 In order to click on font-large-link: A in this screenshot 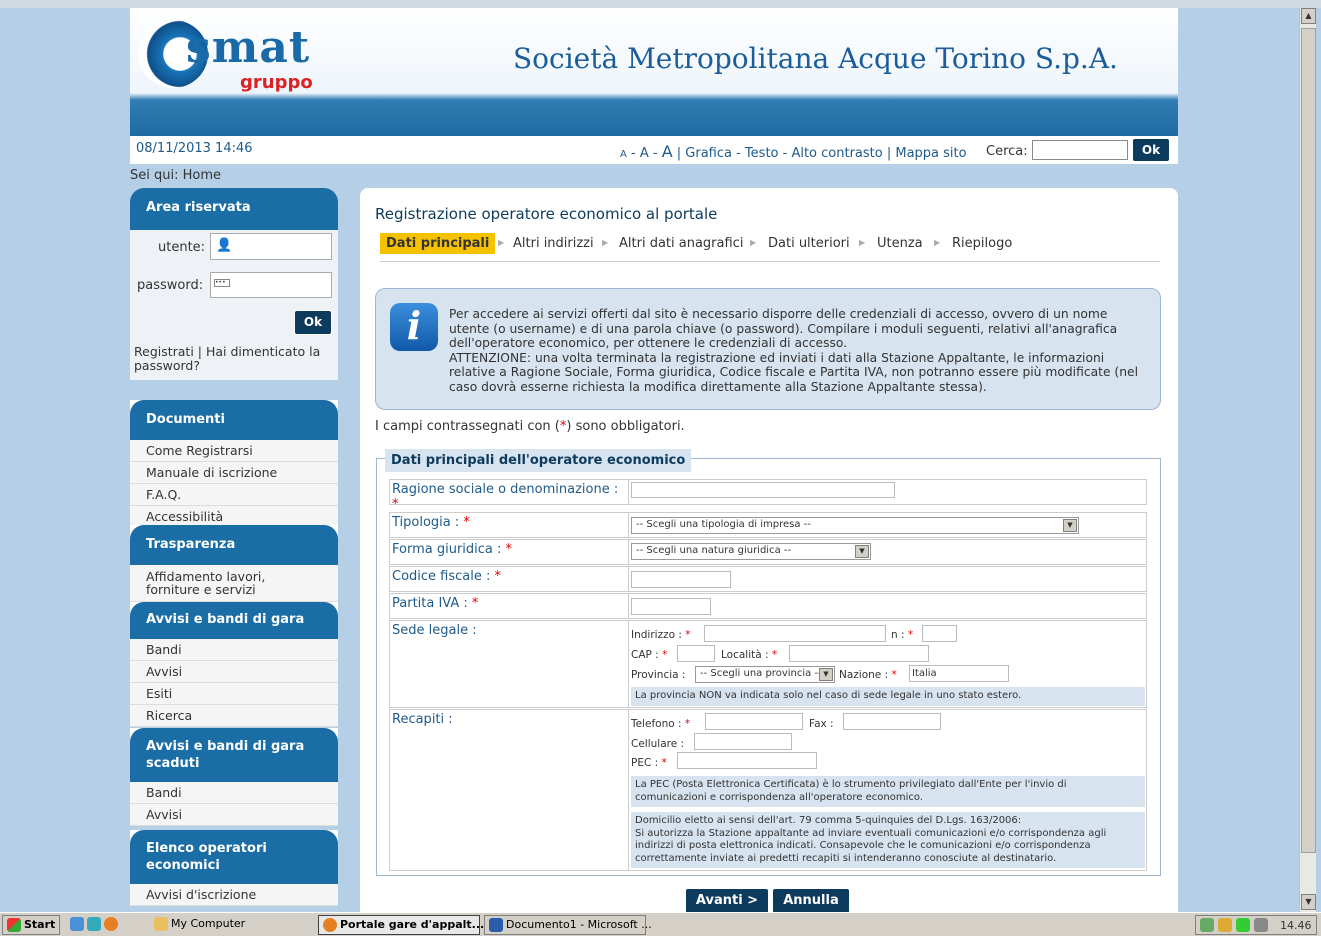, I will do `click(667, 151)`.